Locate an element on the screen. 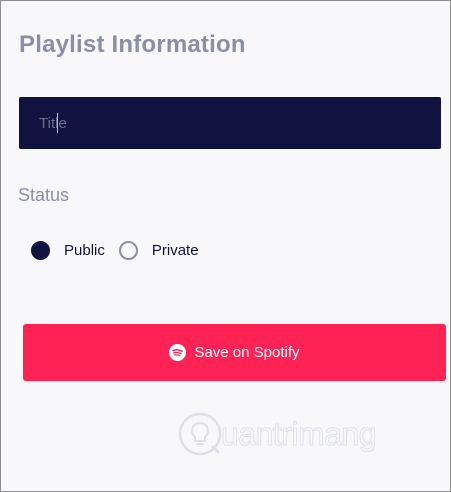 This screenshot has height=492, width=451. status-label: Status is located at coordinates (44, 195).